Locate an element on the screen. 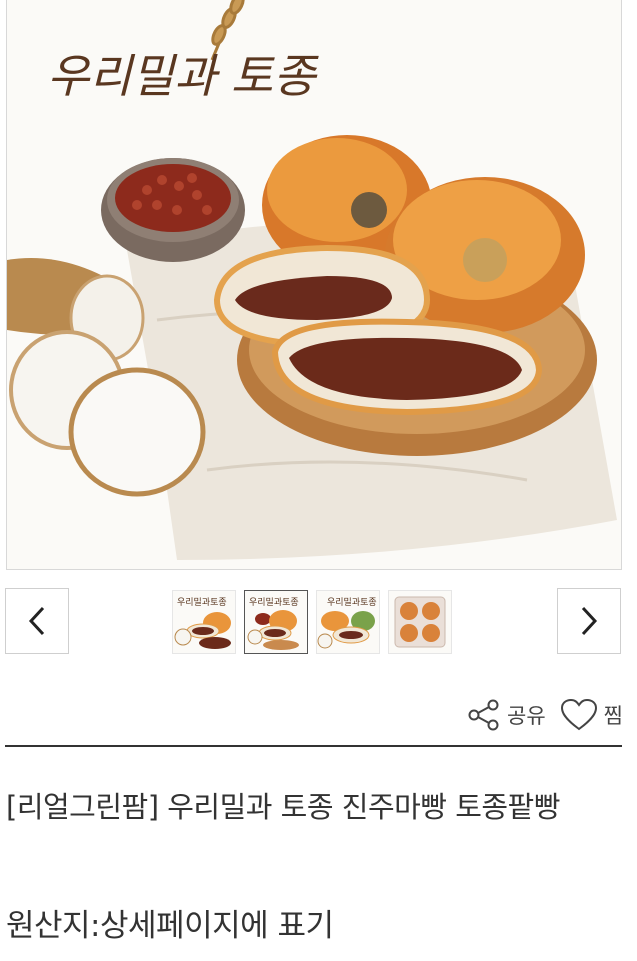 The image size is (637, 961). thumbnail-3: 우리밀과토종 is located at coordinates (348, 622).